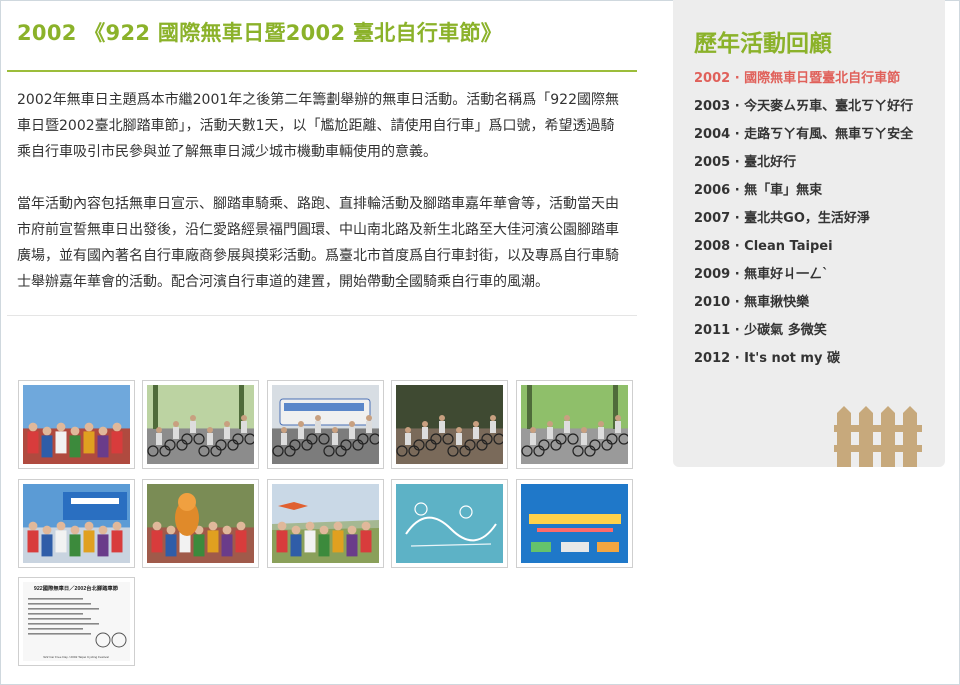 The image size is (960, 685). What do you see at coordinates (803, 362) in the screenshot?
I see `sidebar-item: 2012 · It's not my 碳` at bounding box center [803, 362].